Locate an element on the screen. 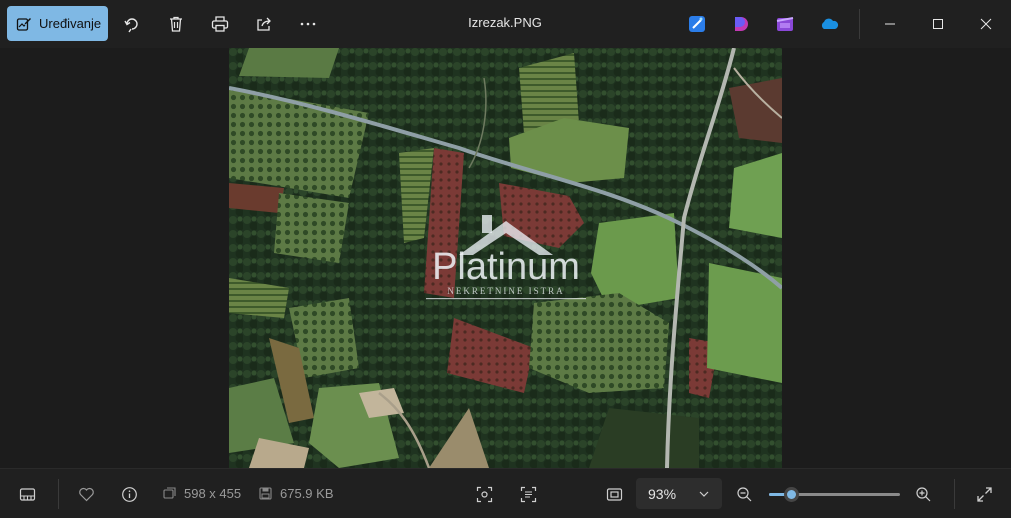 The image size is (1011, 518). platinum-watermark: Platinum NEKRETNINE ISTRA is located at coordinates (506, 258).